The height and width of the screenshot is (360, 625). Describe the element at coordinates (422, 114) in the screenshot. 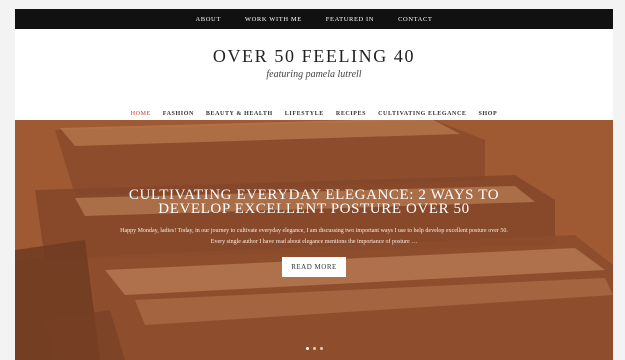

I see `nav-item-cultivating-elegance: CULTIVATING ELEGANCE` at that location.